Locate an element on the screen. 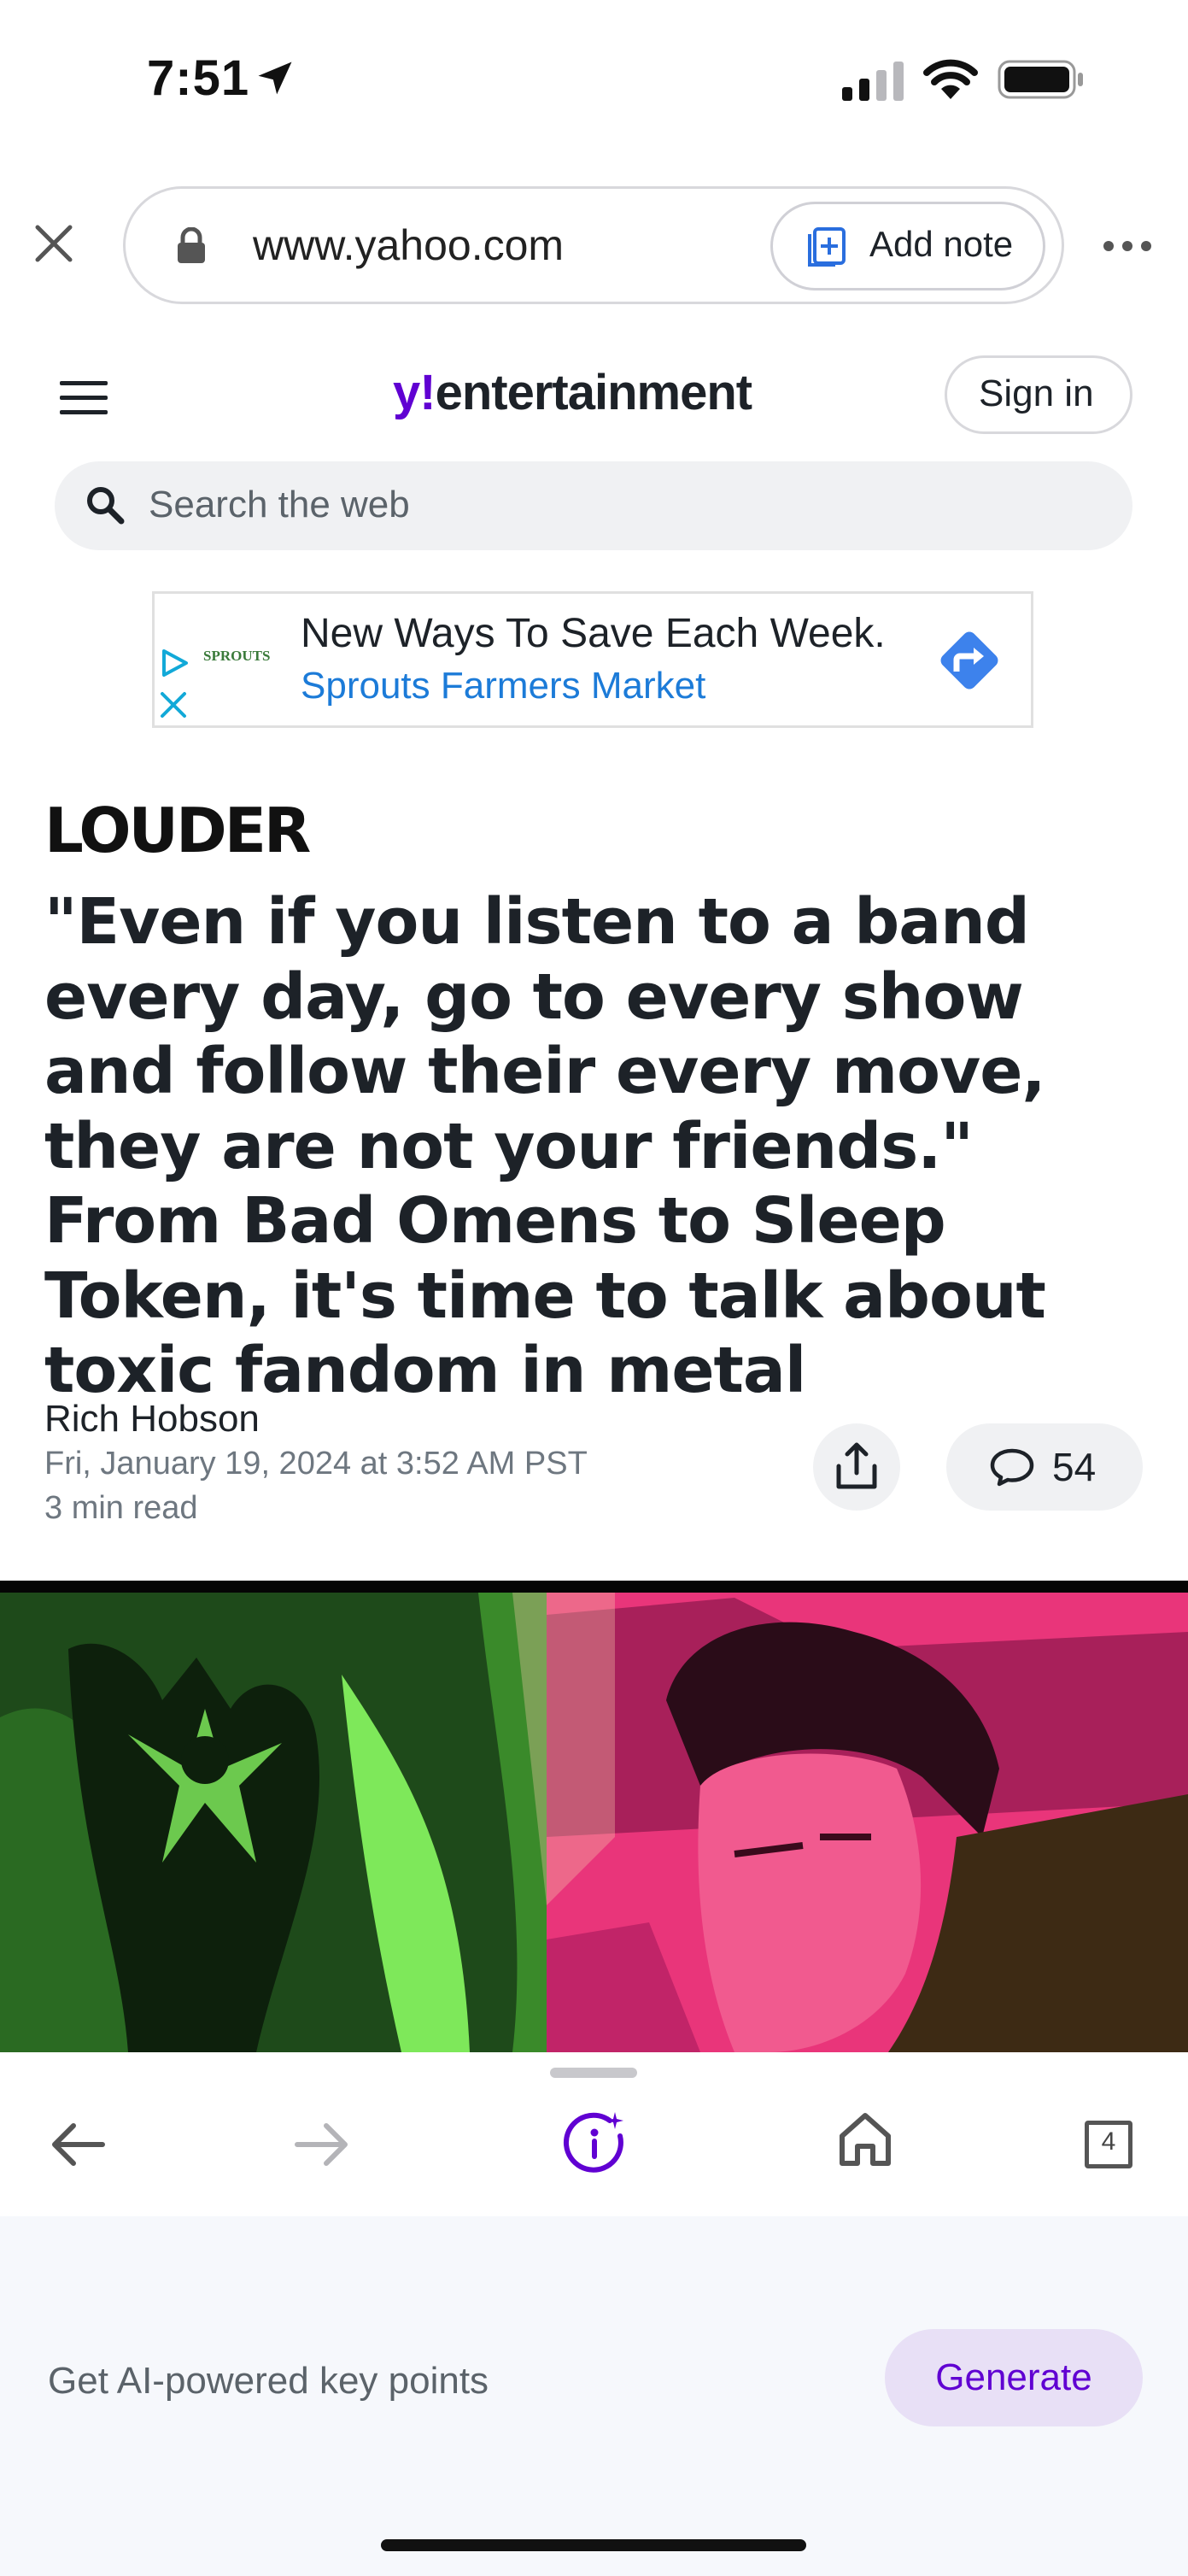 This screenshot has height=2576, width=1188. yahoo-entertainment-logo: y!entertainment is located at coordinates (572, 392).